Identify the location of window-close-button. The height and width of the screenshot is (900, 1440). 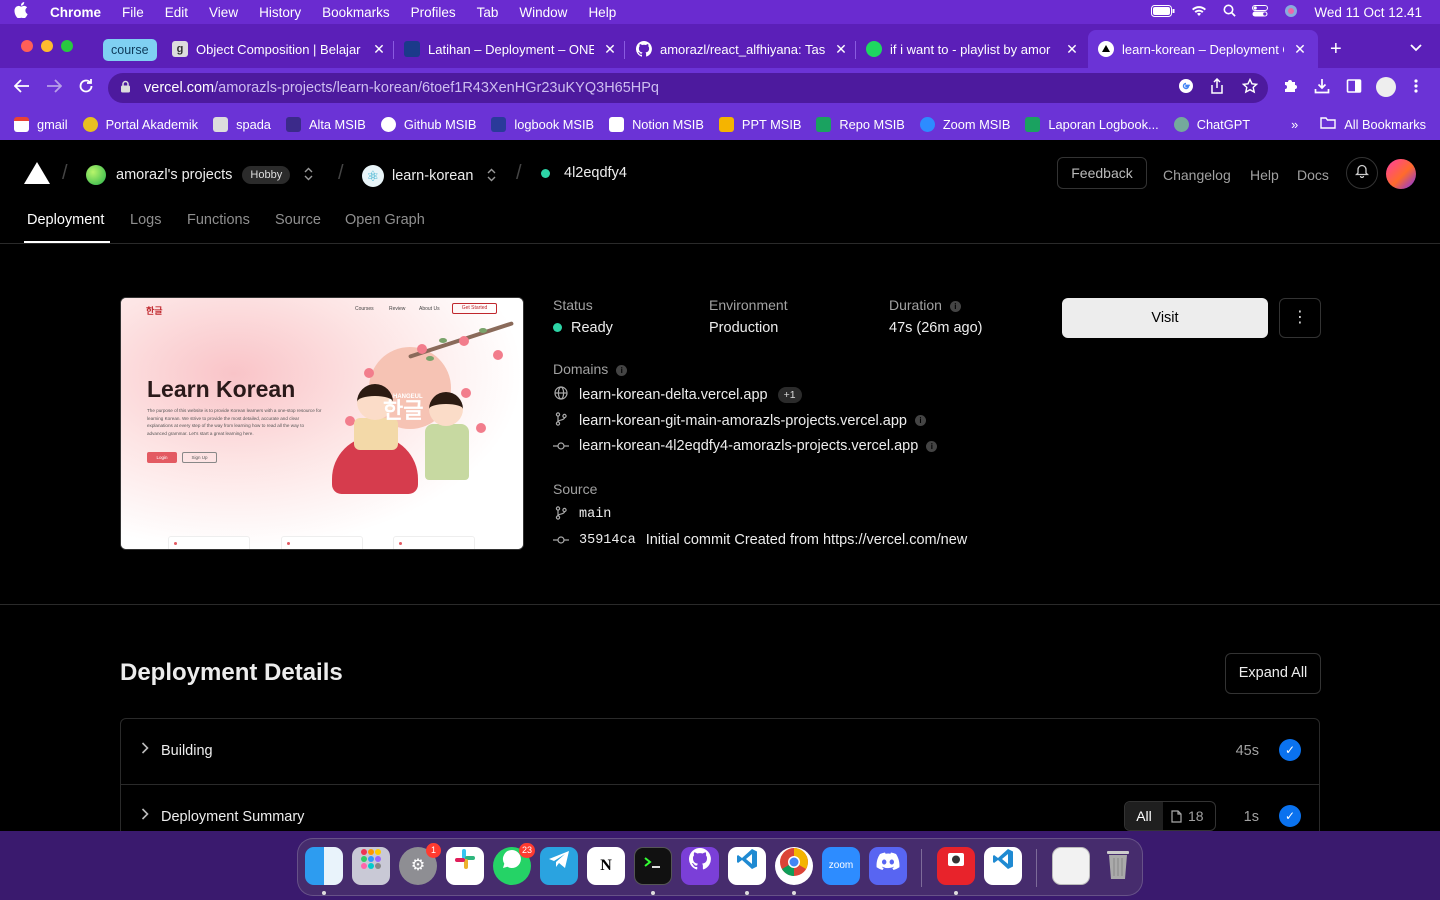
(27, 46).